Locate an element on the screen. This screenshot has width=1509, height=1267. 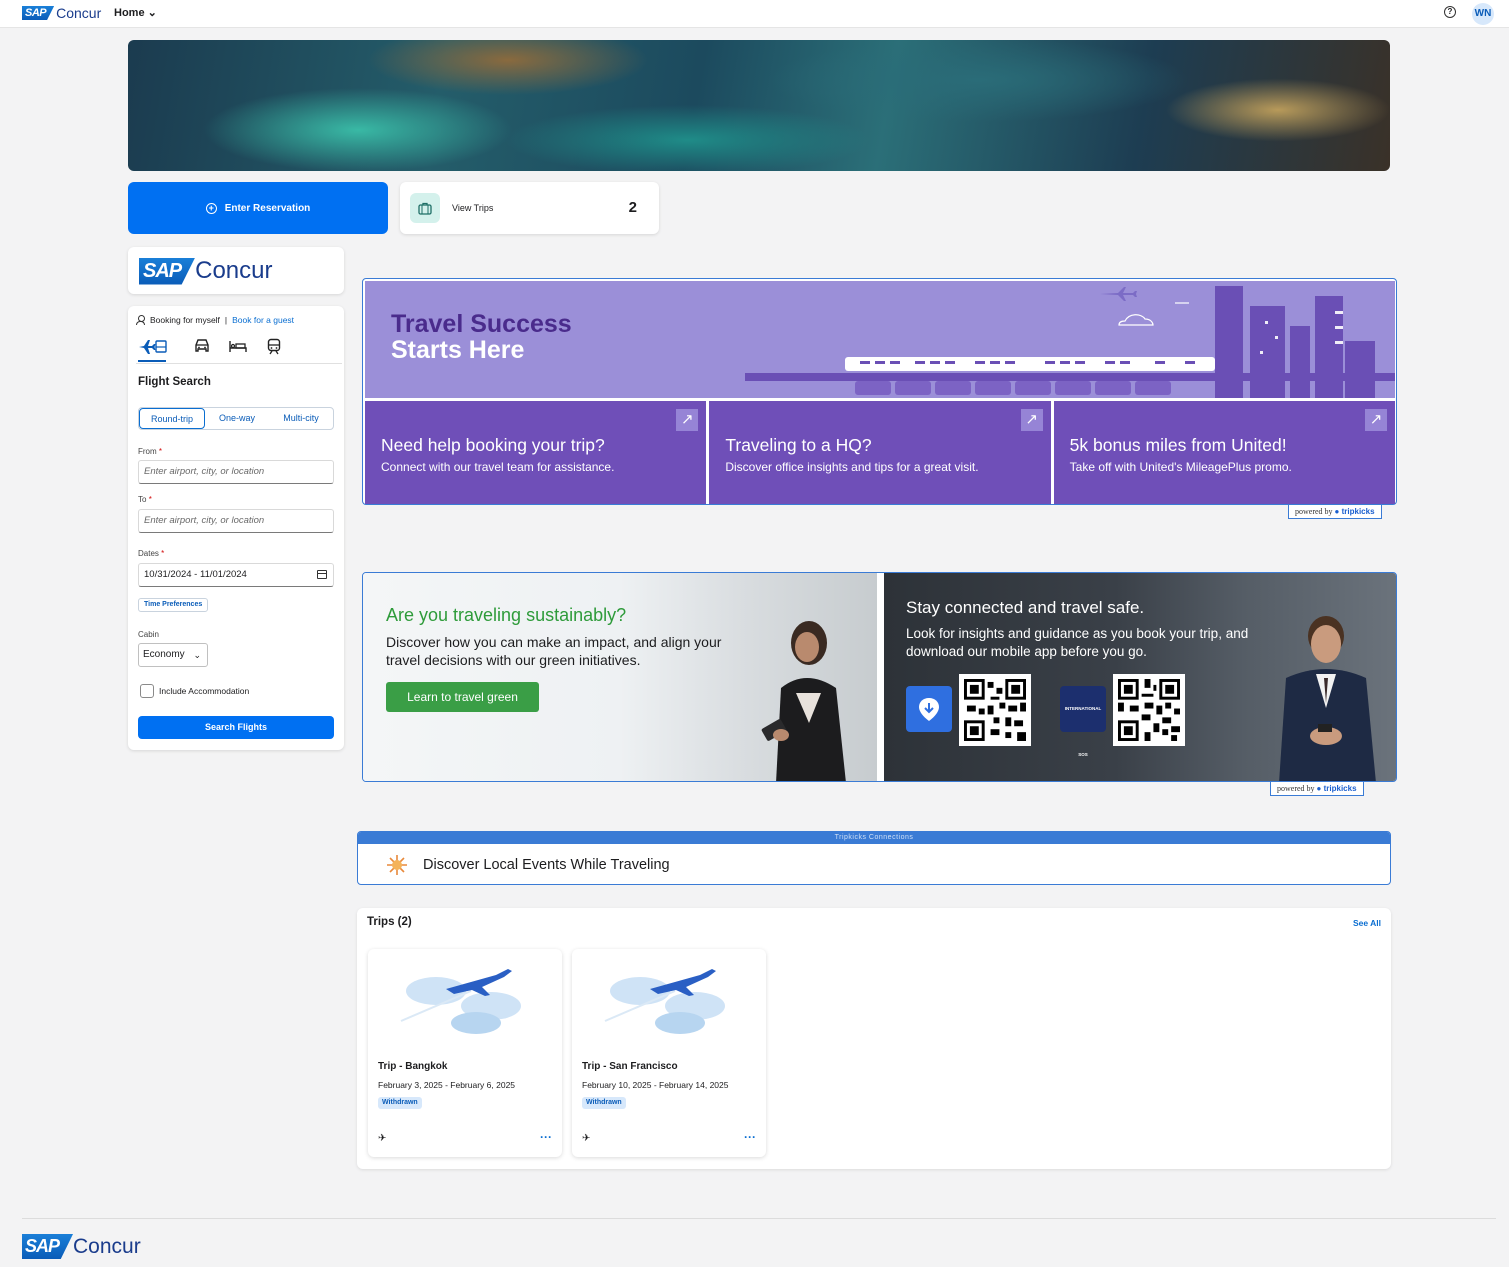
view-trips-card: View Trips 2 is located at coordinates (529, 208).